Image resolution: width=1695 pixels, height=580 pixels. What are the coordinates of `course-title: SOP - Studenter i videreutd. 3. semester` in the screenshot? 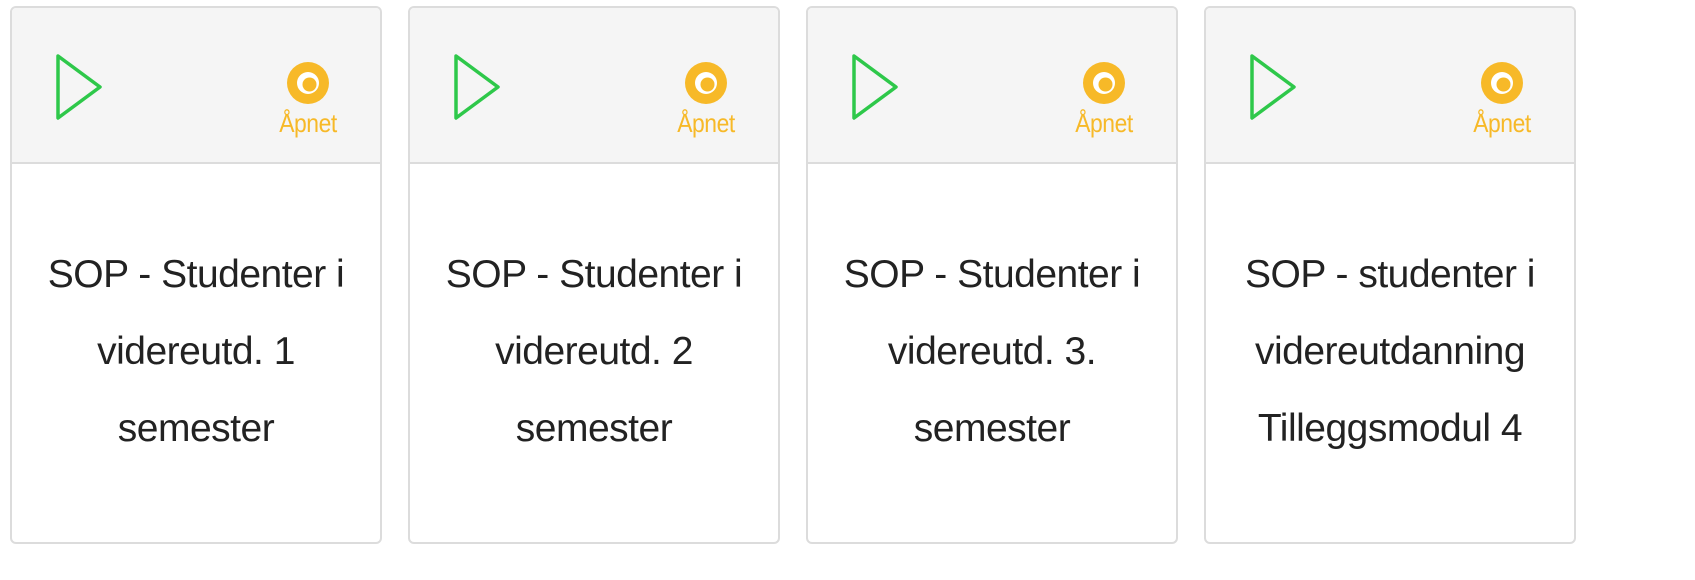 It's located at (992, 315).